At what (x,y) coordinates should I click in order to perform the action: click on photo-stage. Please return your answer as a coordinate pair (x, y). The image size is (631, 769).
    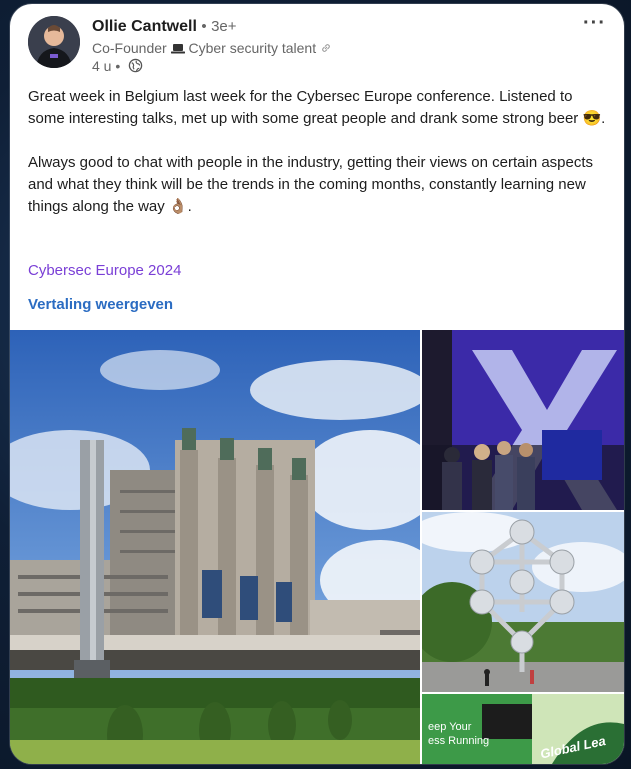
    Looking at the image, I should click on (523, 420).